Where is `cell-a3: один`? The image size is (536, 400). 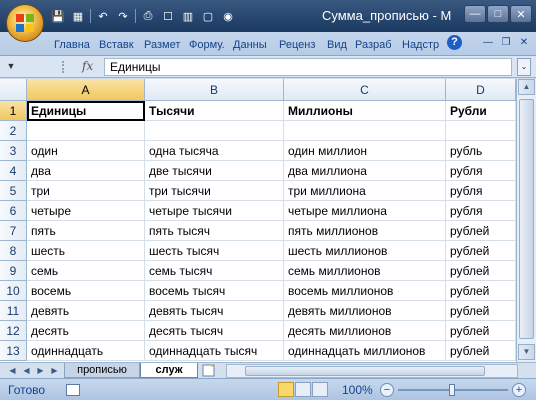 cell-a3: один is located at coordinates (86, 151).